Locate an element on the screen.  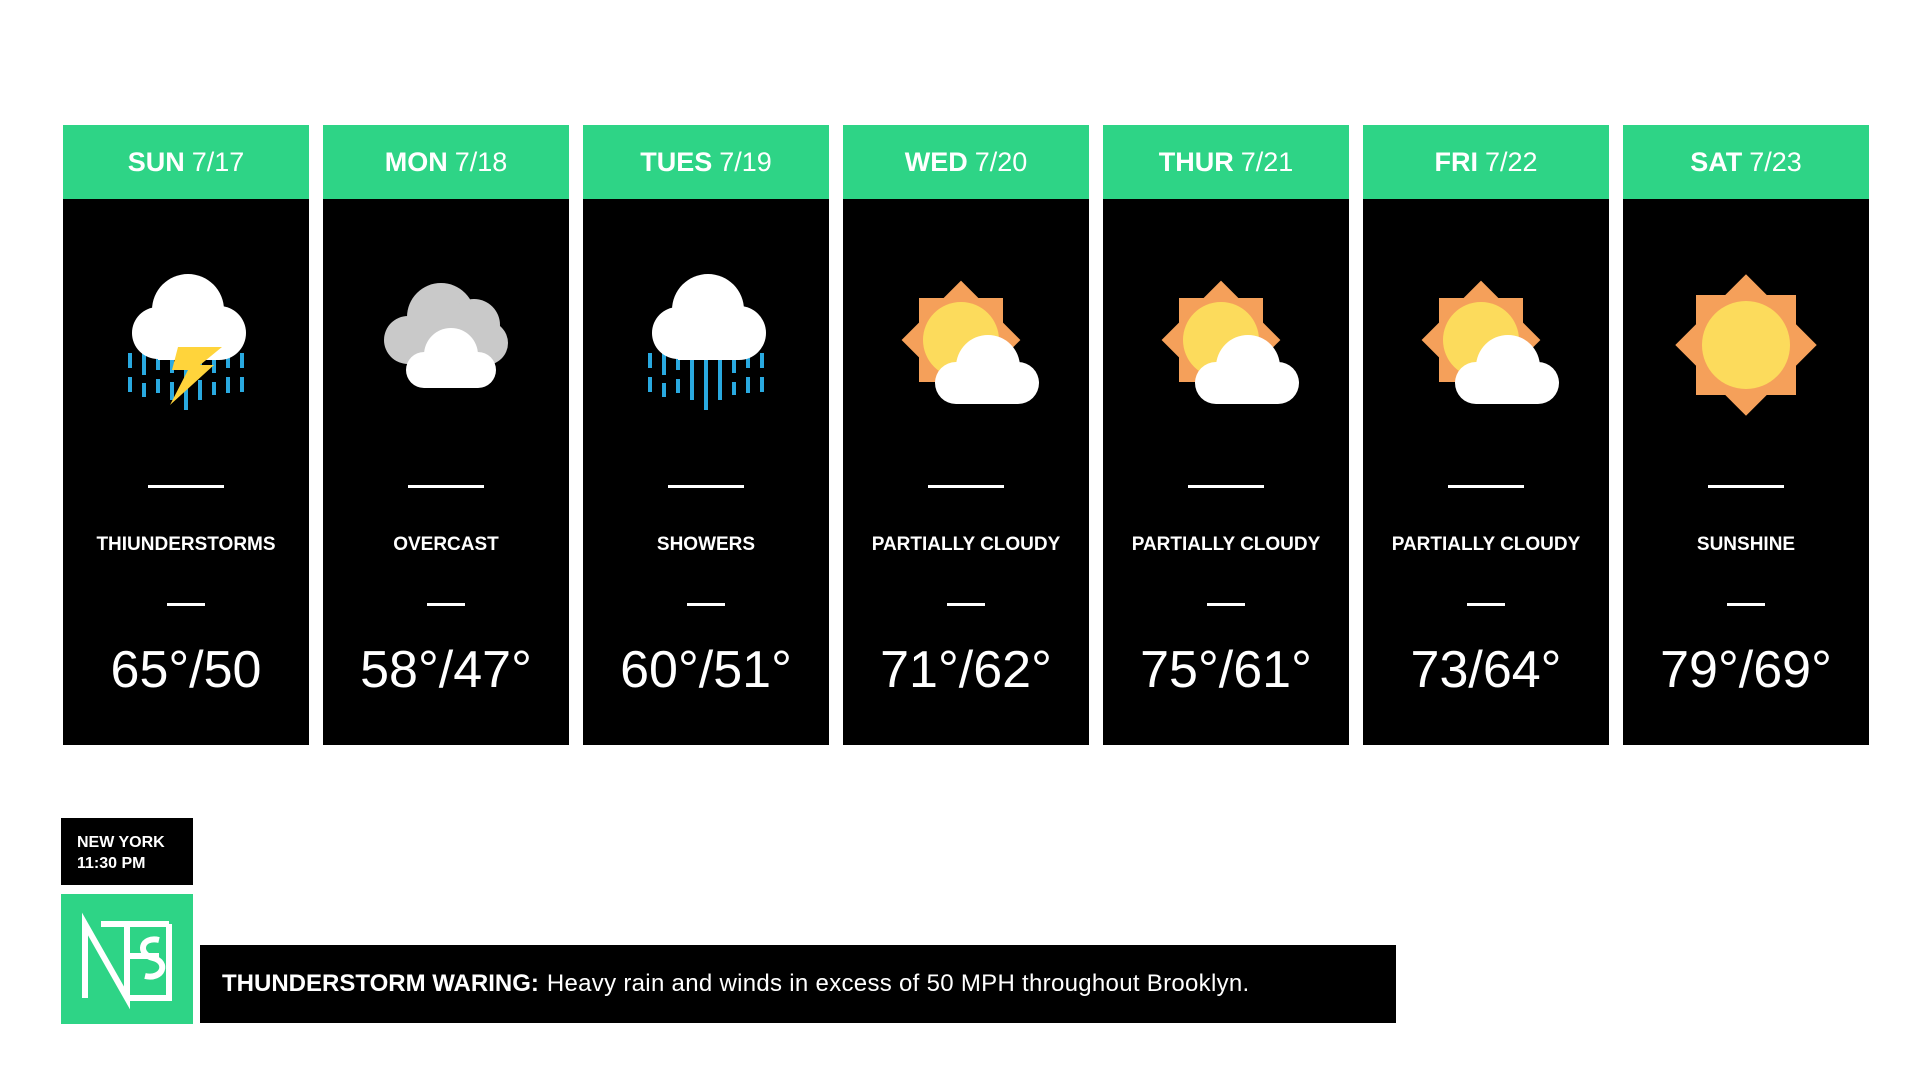
day-header: TUES 7/19 is located at coordinates (706, 162).